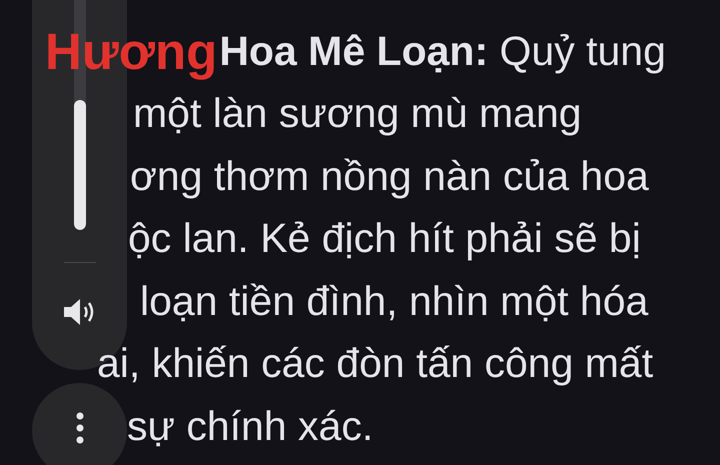 The height and width of the screenshot is (465, 720). I want to click on paragraph-line: Hoa Mê Loạn: Quỷ tung, so click(442, 51).